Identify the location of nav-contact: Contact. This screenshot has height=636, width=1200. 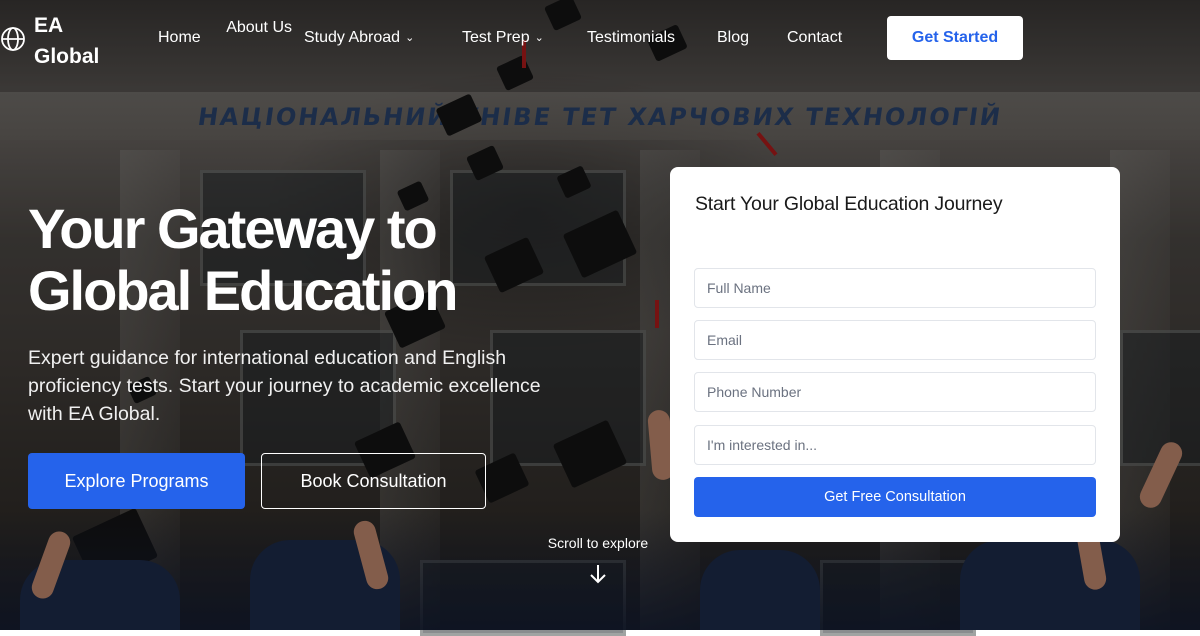
(814, 38).